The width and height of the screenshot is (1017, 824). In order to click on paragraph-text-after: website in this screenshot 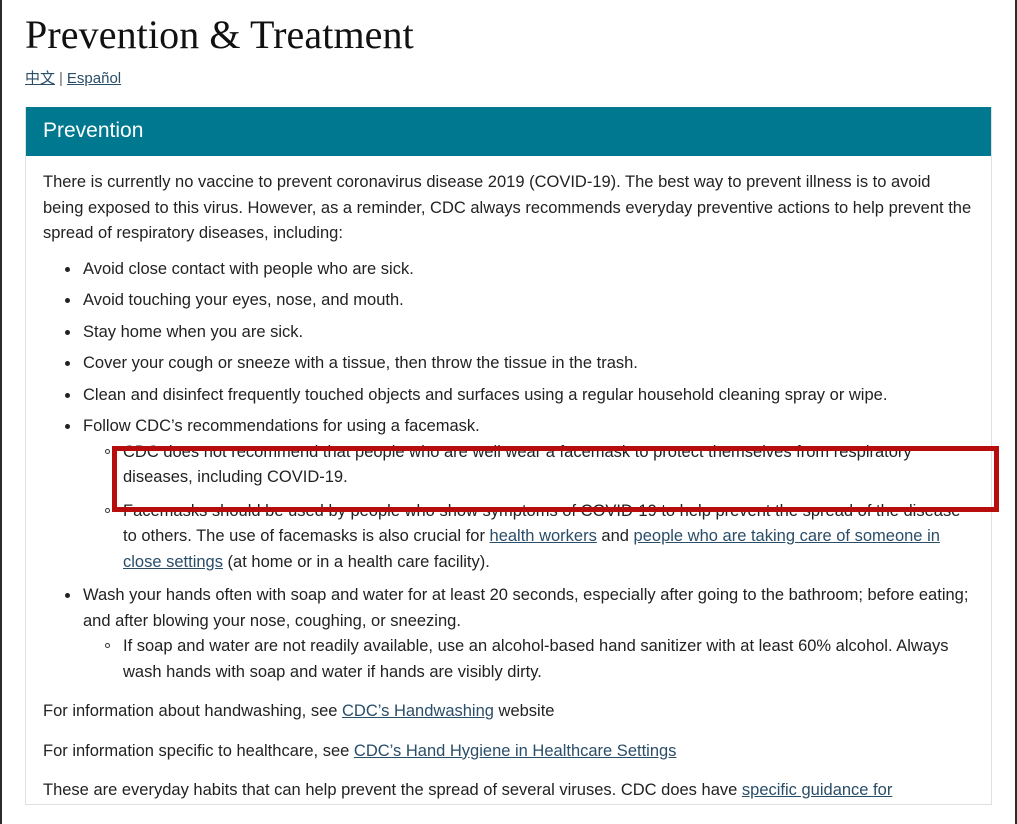, I will do `click(524, 711)`.